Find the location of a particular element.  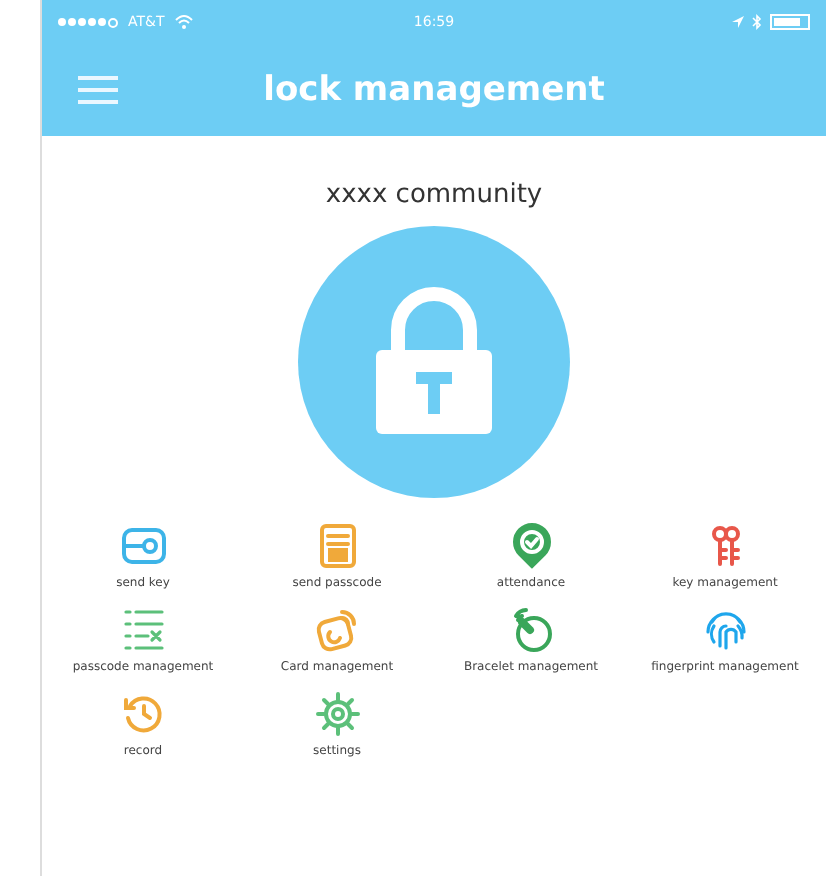

signal-icon is located at coordinates (88, 22).